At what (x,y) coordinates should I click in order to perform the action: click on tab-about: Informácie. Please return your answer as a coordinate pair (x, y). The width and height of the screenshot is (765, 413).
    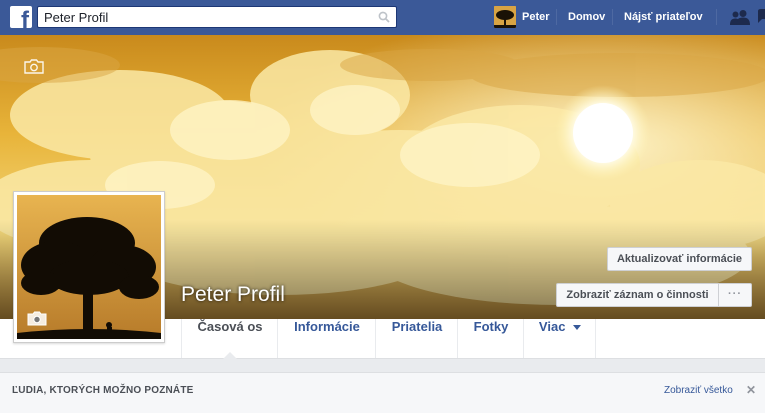
    Looking at the image, I should click on (326, 338).